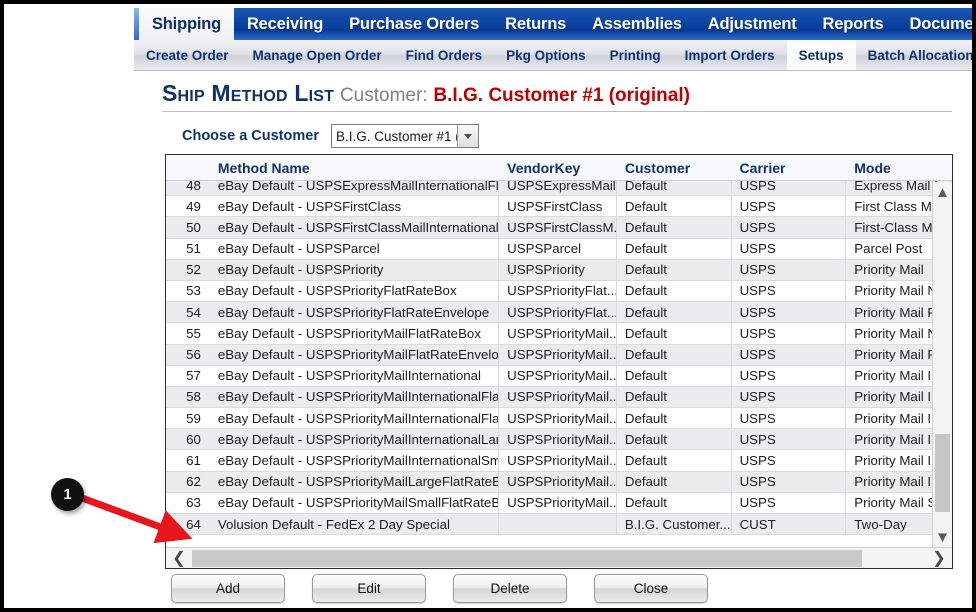  What do you see at coordinates (942, 192) in the screenshot?
I see `chevron-up-icon: ▲` at bounding box center [942, 192].